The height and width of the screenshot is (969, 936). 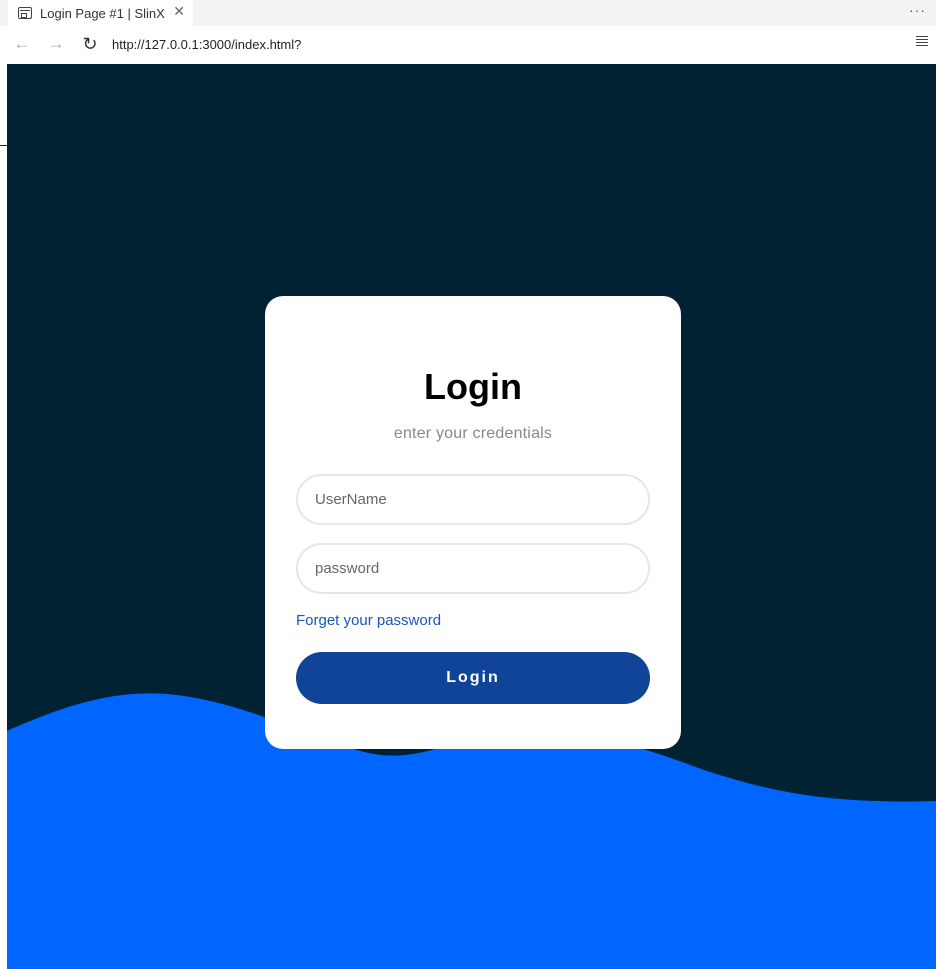 I want to click on close-icon: ✕, so click(x=179, y=11).